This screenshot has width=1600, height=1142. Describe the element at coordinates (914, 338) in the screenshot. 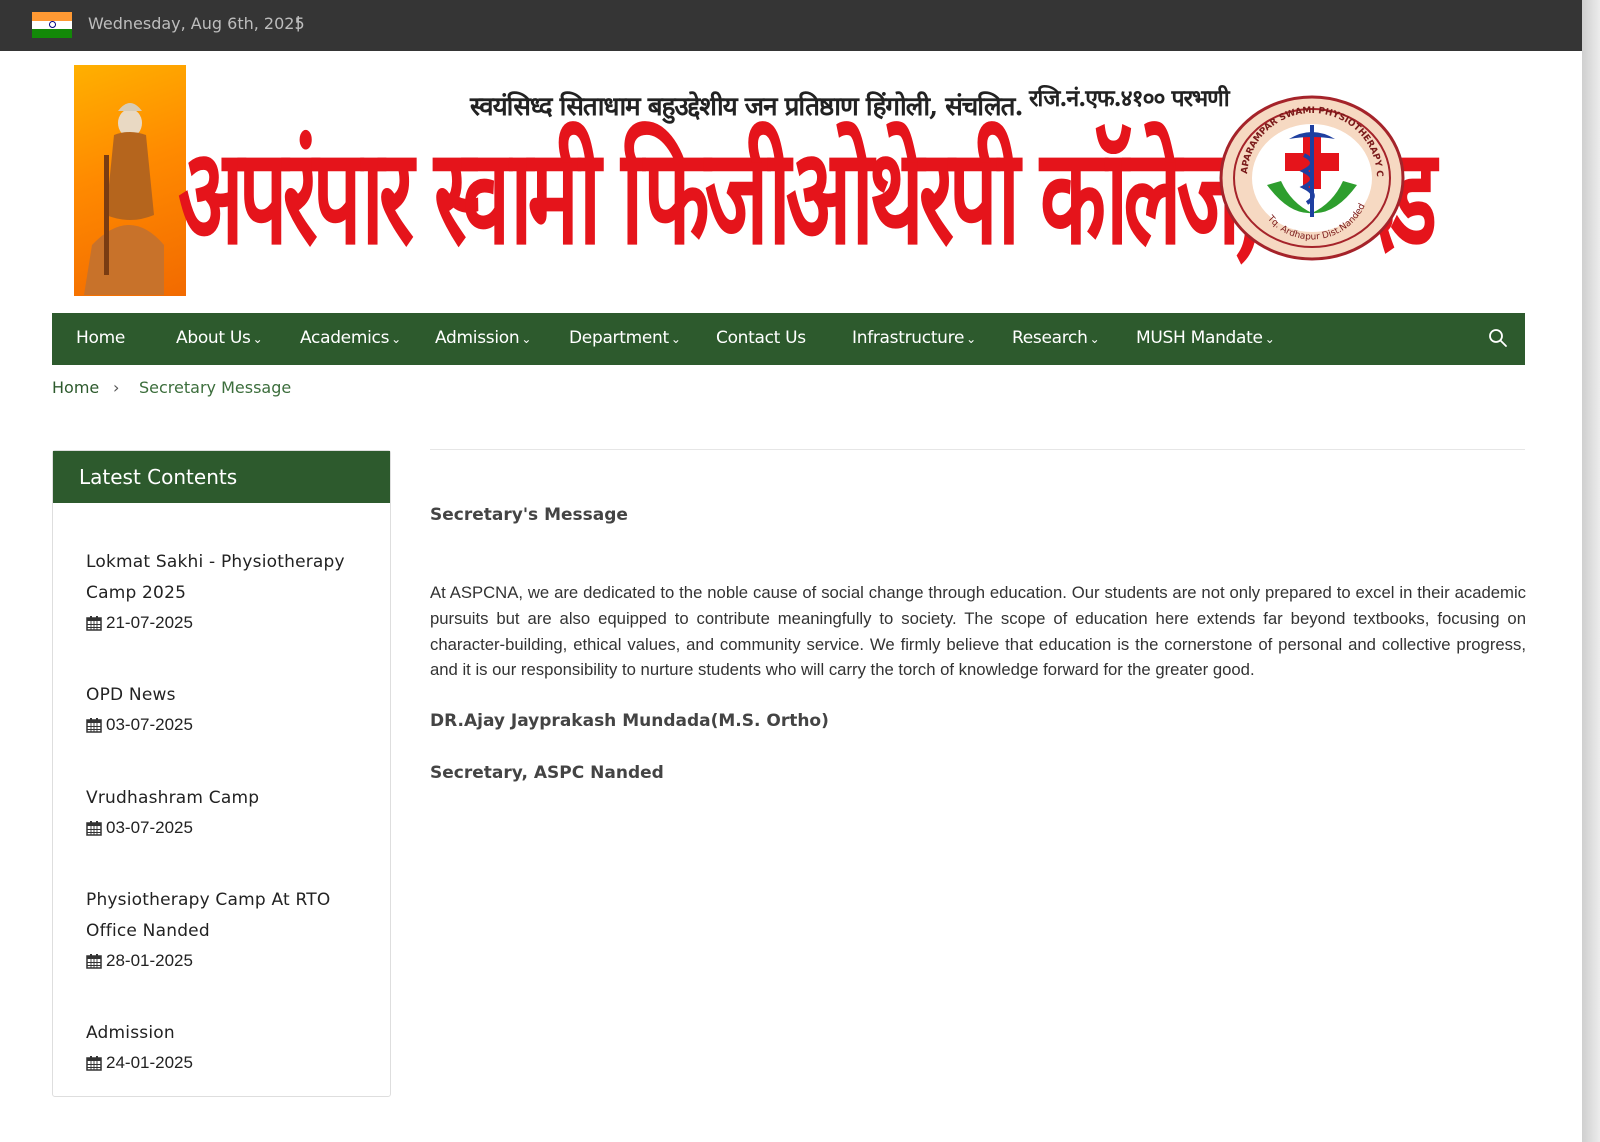

I see `nav-item-infrastructure: Infrastructure ⌄` at that location.